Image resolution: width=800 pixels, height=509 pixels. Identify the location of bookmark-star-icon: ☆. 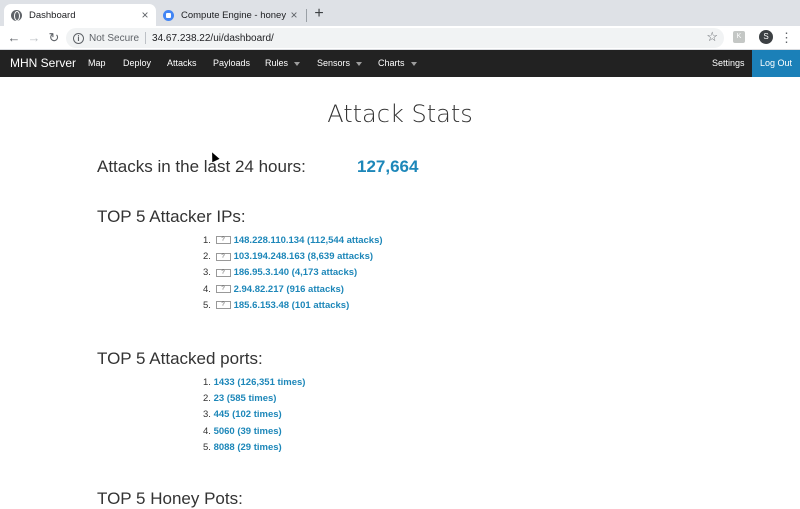
(712, 37).